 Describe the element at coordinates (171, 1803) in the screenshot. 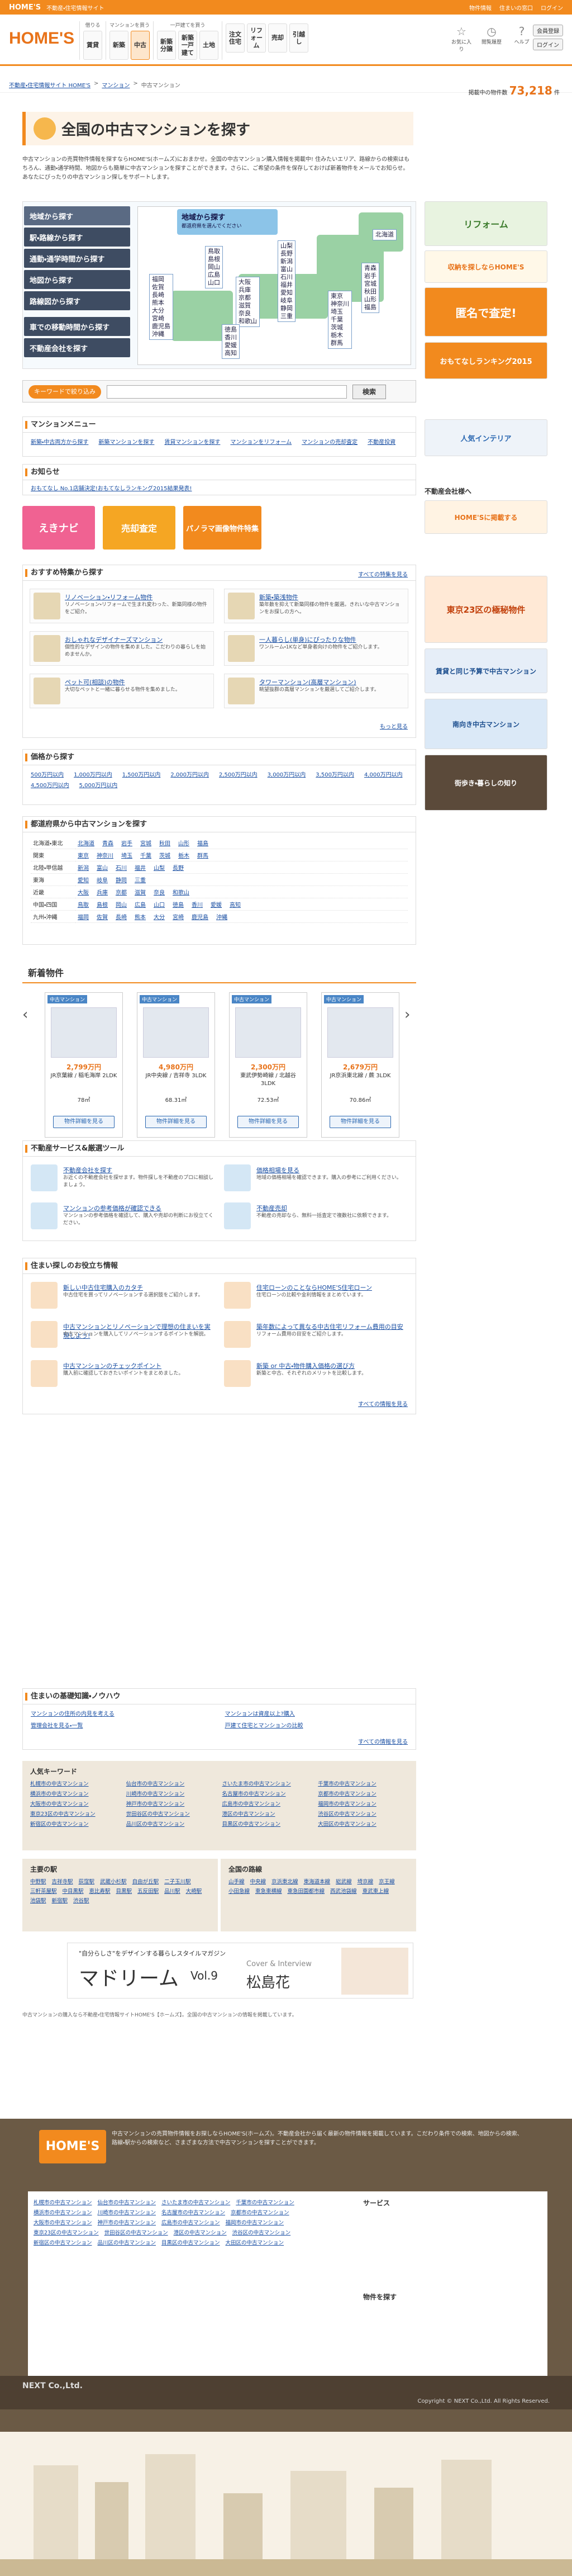

I see `keyword-link: 神戸市の中古マンション` at that location.